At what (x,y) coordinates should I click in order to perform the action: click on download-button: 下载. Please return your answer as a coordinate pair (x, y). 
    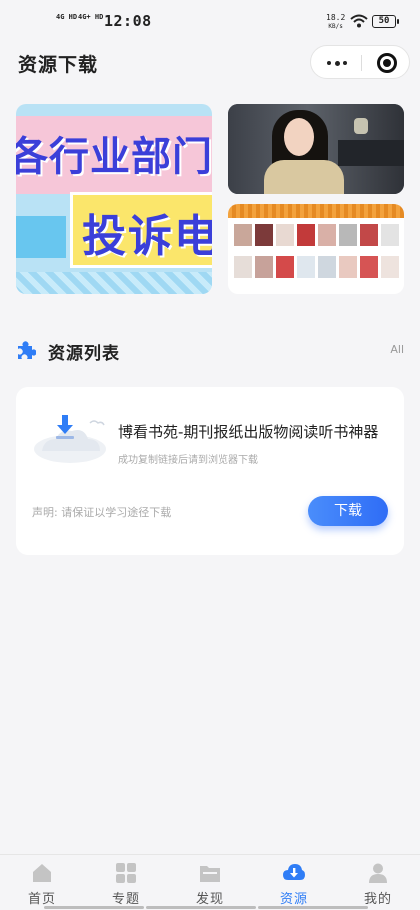
    Looking at the image, I should click on (348, 511).